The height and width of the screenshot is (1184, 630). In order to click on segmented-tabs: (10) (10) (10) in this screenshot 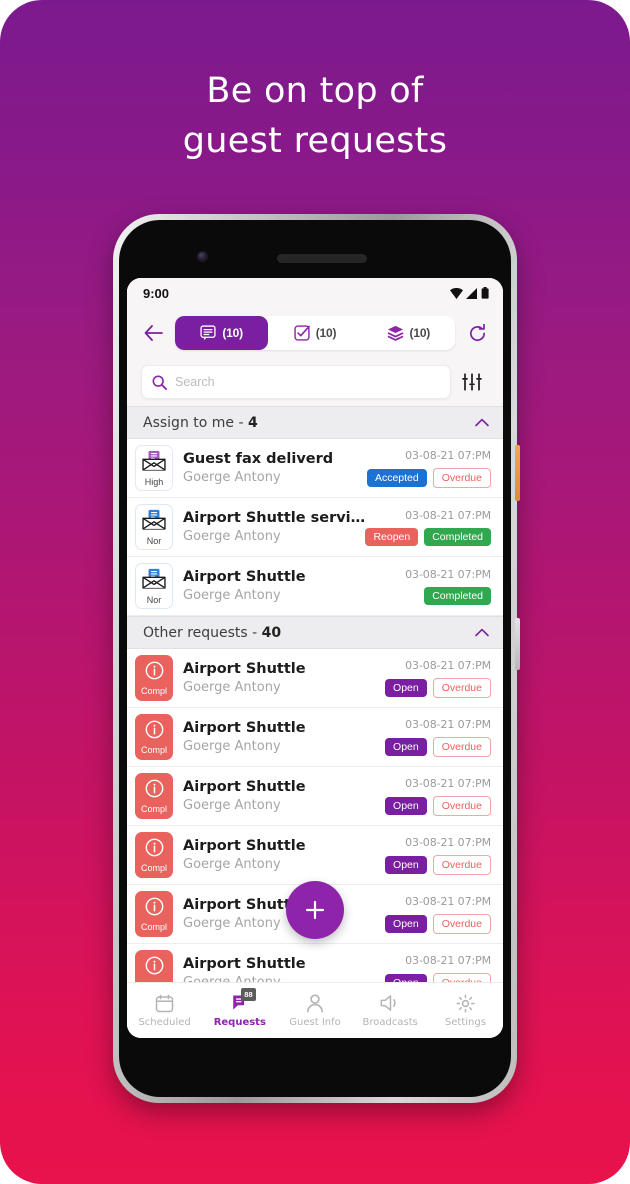, I will do `click(315, 333)`.